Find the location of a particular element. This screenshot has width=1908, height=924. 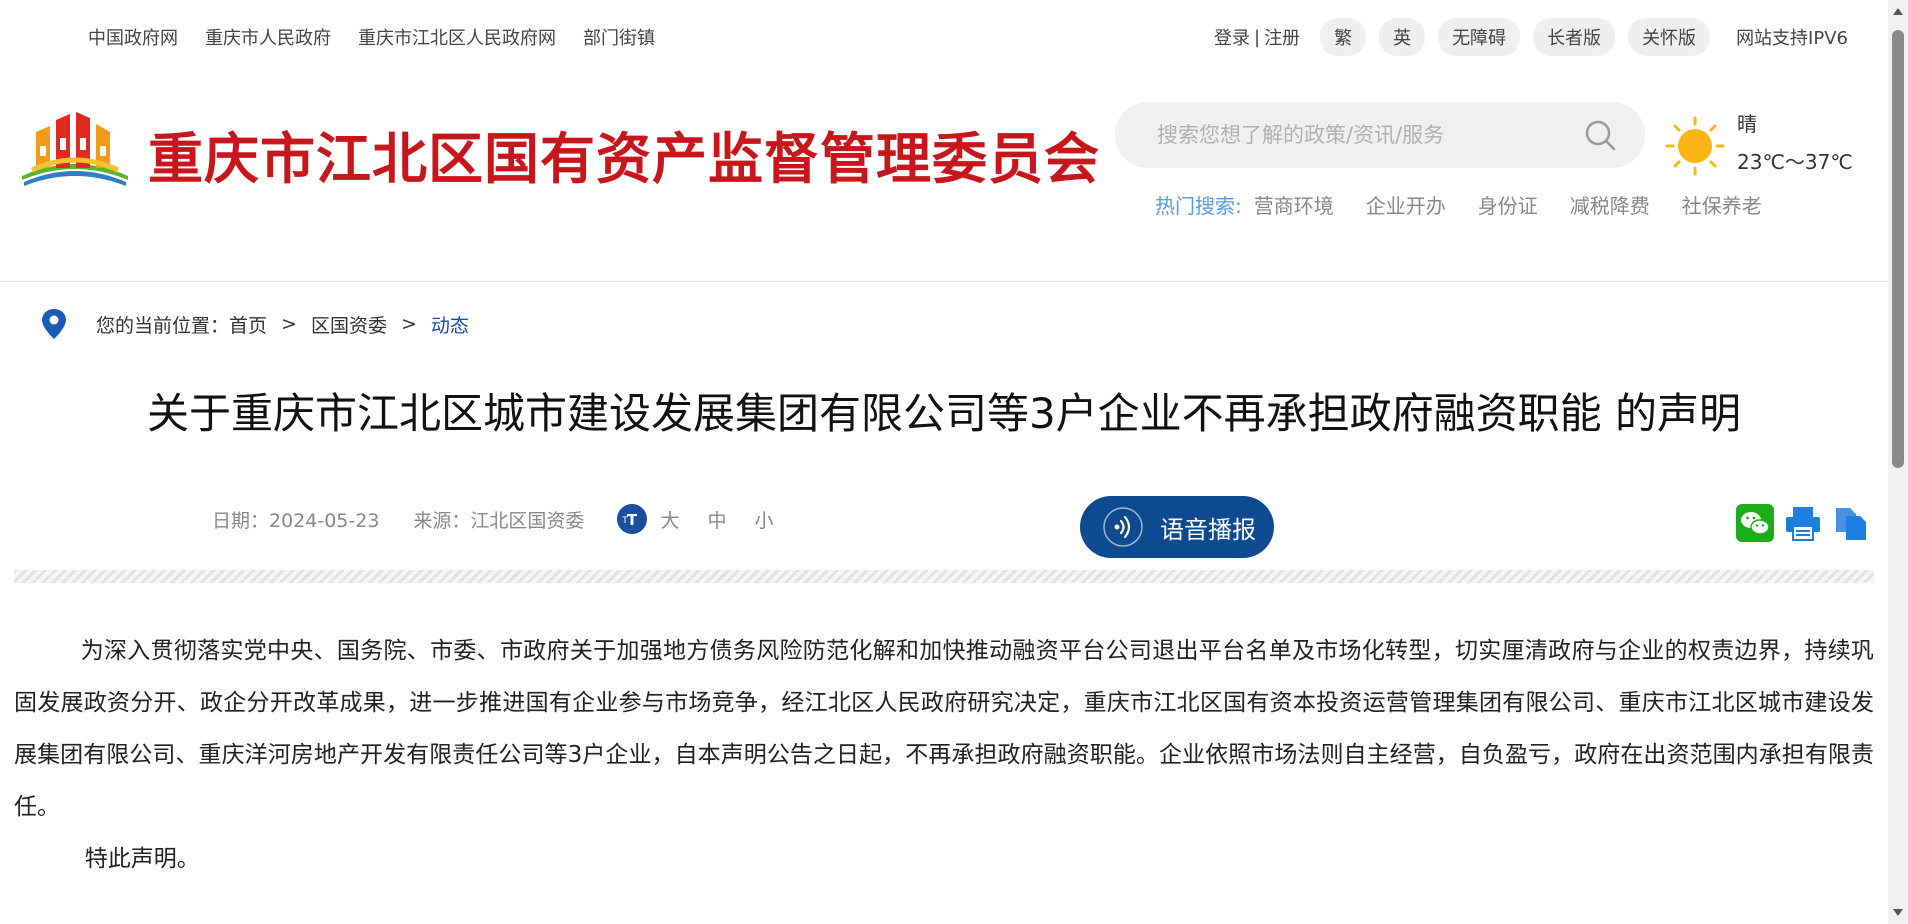

weather-widget: 晴 23℃～37℃ is located at coordinates (1765, 153).